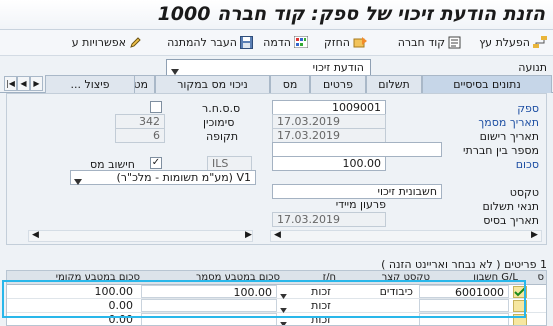 This screenshot has width=553, height=326. I want to click on amount-label: סכום, so click(527, 164).